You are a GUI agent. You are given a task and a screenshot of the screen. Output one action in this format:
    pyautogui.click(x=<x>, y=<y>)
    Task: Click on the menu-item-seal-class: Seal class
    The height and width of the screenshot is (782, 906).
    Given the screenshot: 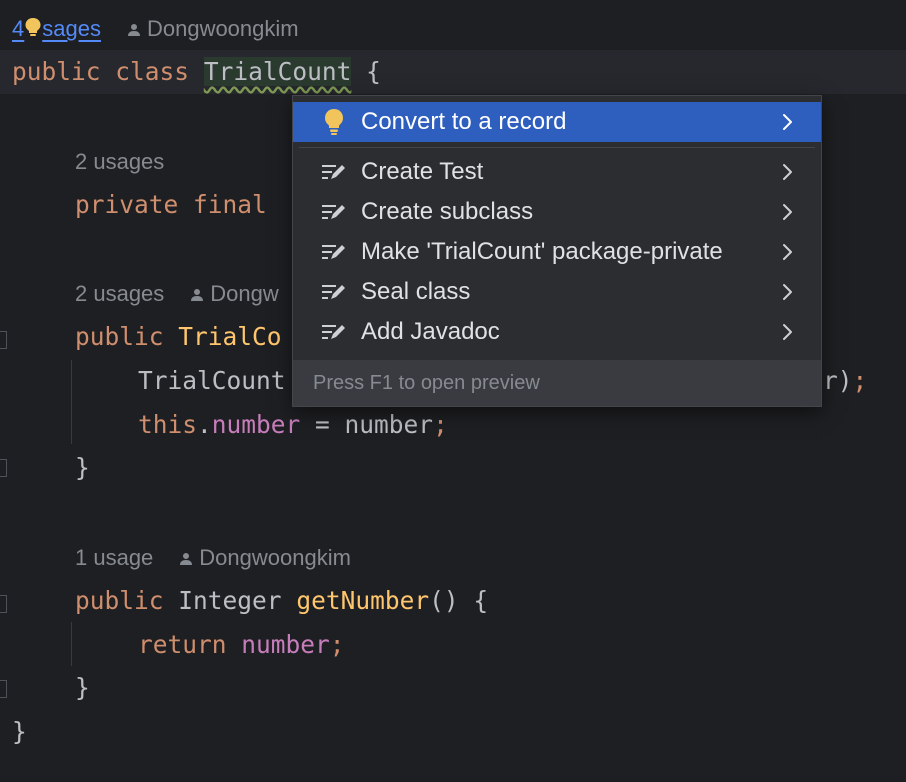 What is the action you would take?
    pyautogui.click(x=557, y=292)
    